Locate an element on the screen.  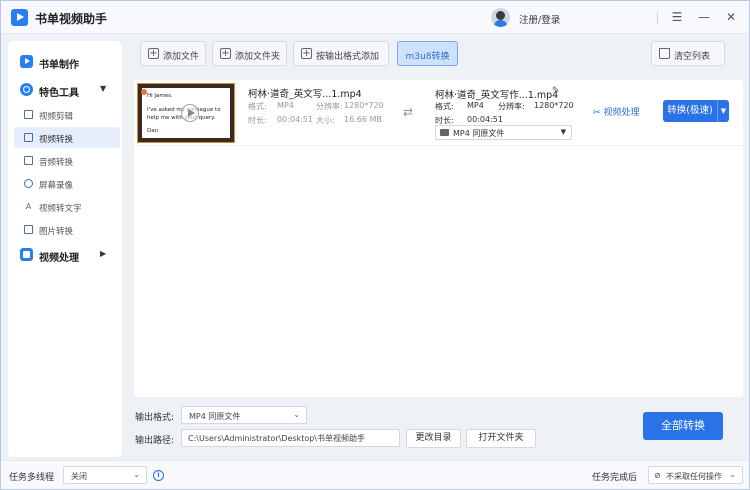
user-avatar is located at coordinates (500, 17).